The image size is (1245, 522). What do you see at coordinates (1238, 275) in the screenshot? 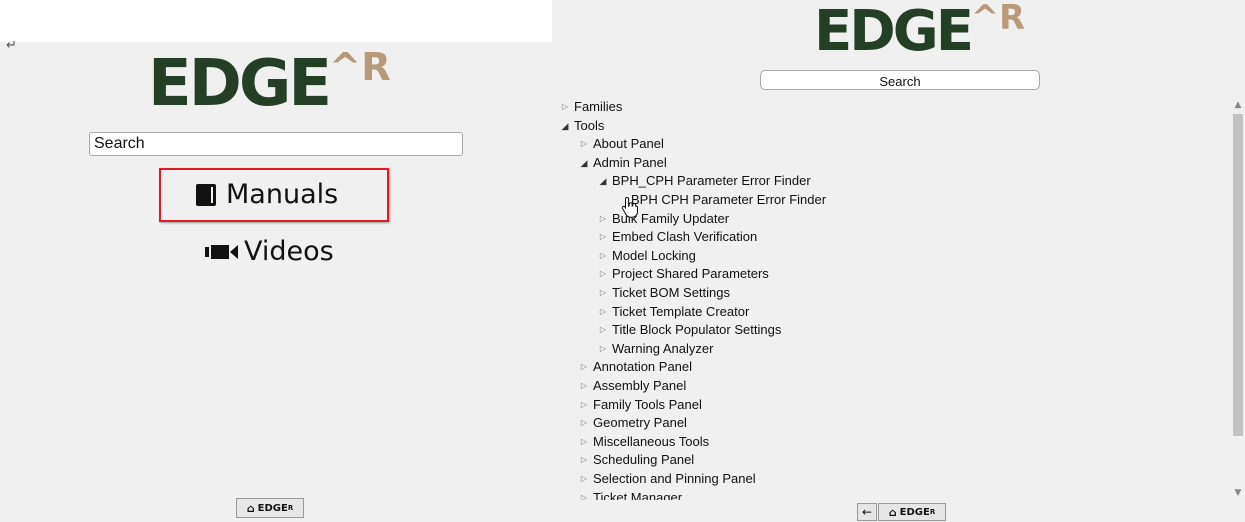
I see `scroll-thumb` at bounding box center [1238, 275].